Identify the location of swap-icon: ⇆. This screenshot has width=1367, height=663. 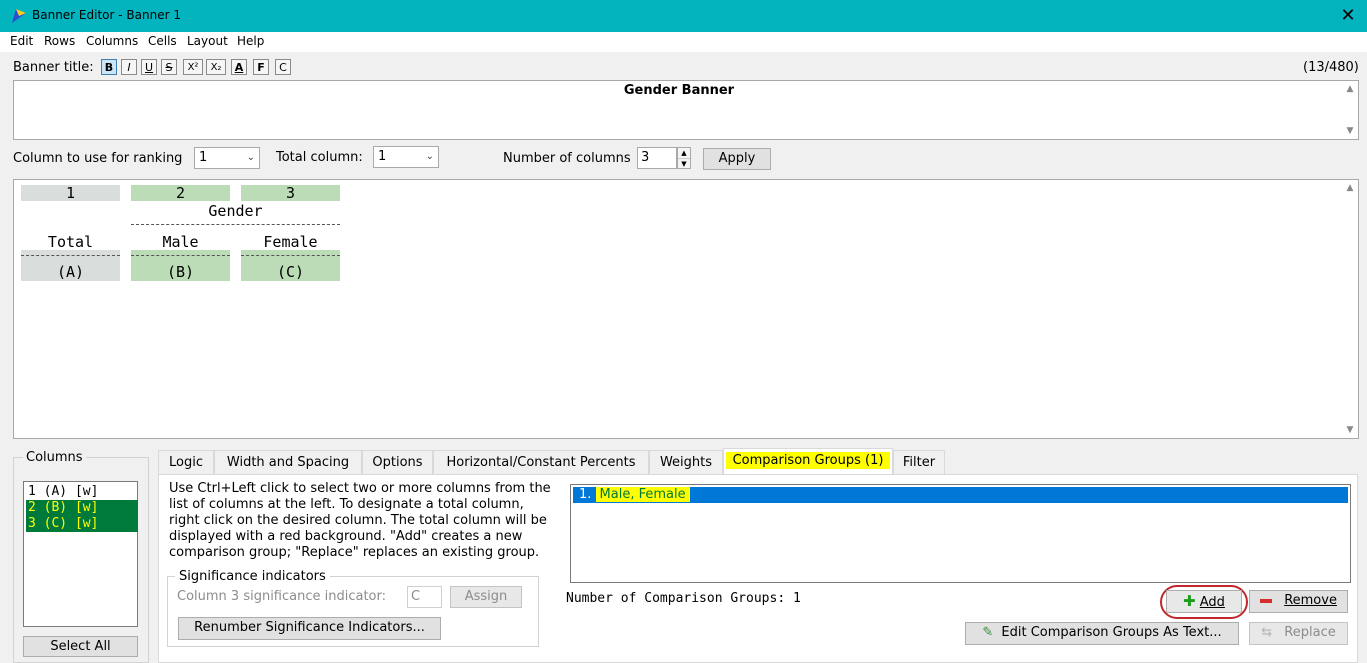
(1267, 632).